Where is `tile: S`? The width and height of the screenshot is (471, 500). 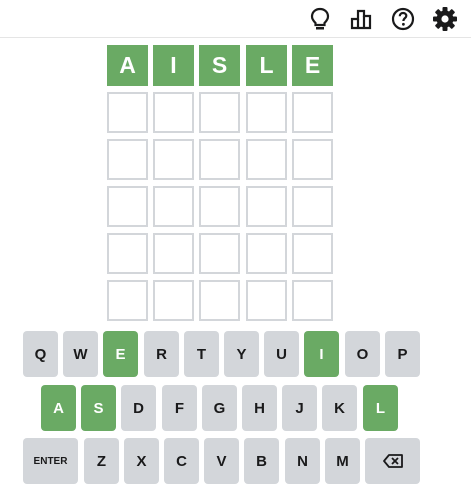
tile: S is located at coordinates (219, 65).